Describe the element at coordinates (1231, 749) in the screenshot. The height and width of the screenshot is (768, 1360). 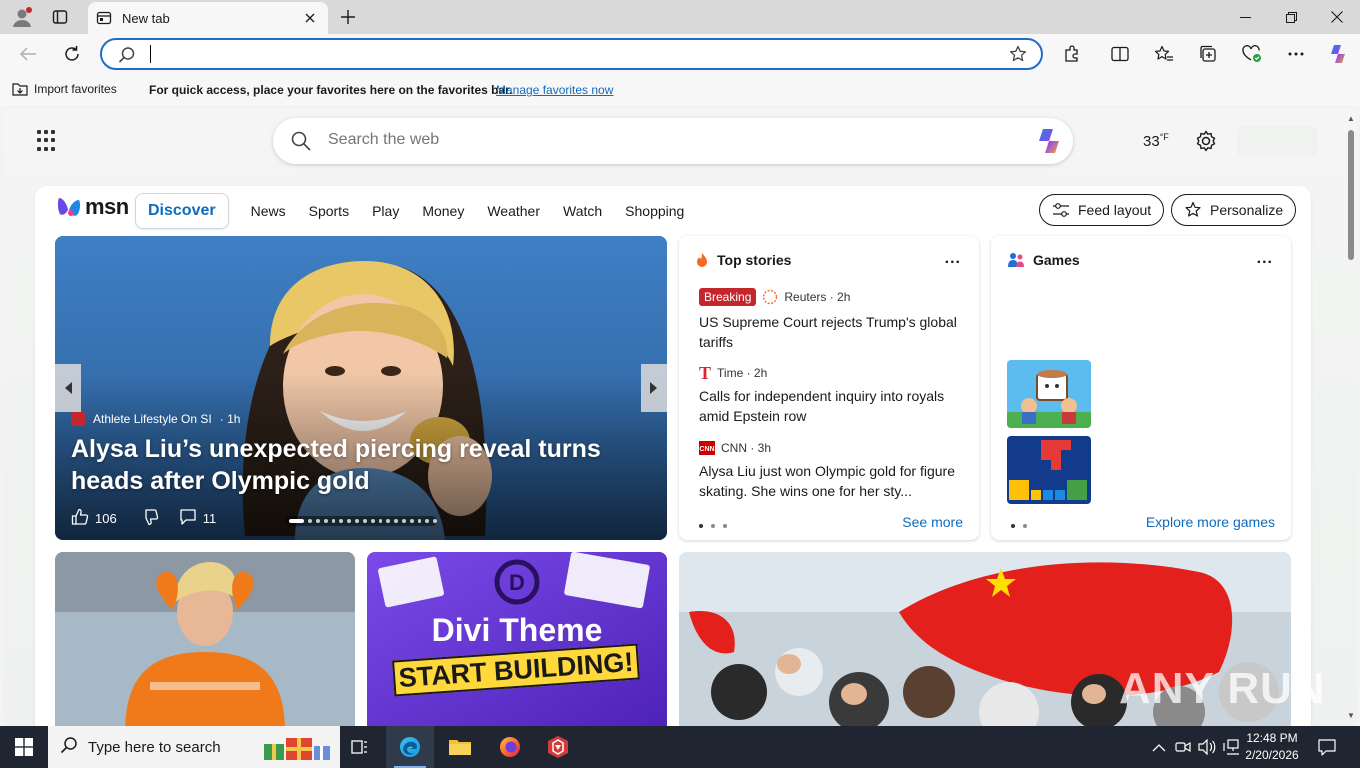
I see `network-icon` at that location.